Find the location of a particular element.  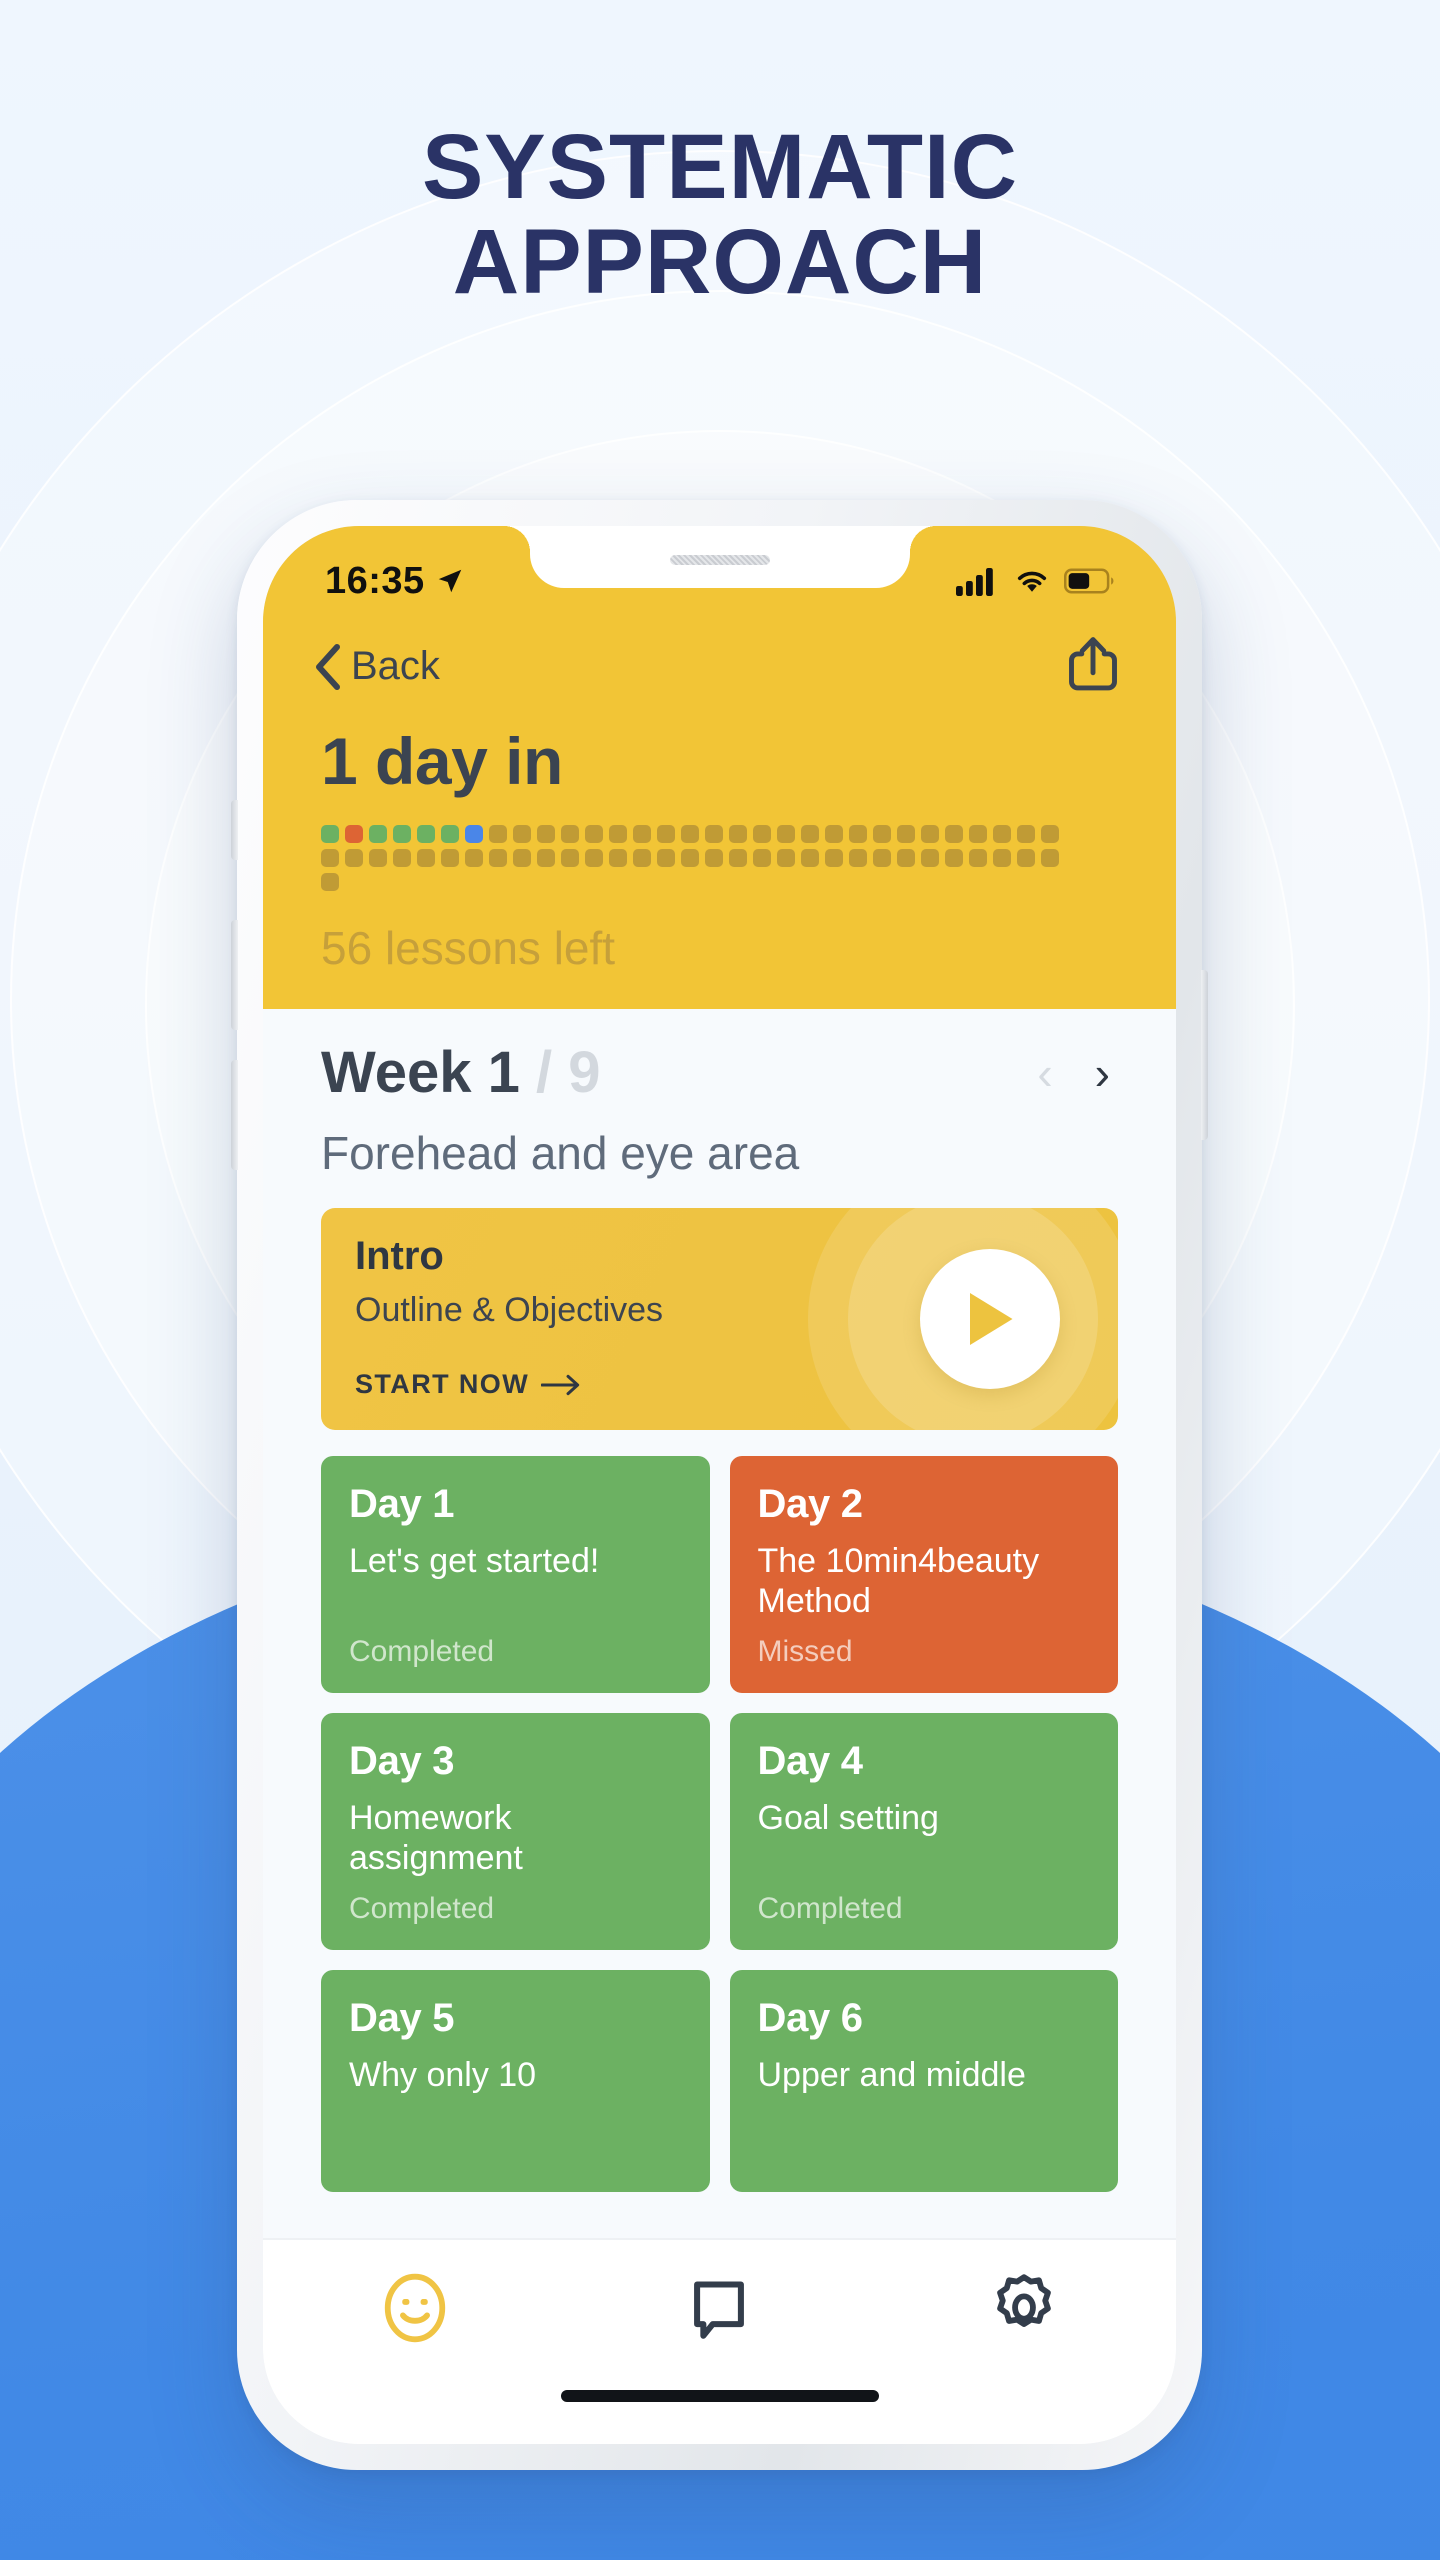

earpiece-speaker is located at coordinates (719, 560).